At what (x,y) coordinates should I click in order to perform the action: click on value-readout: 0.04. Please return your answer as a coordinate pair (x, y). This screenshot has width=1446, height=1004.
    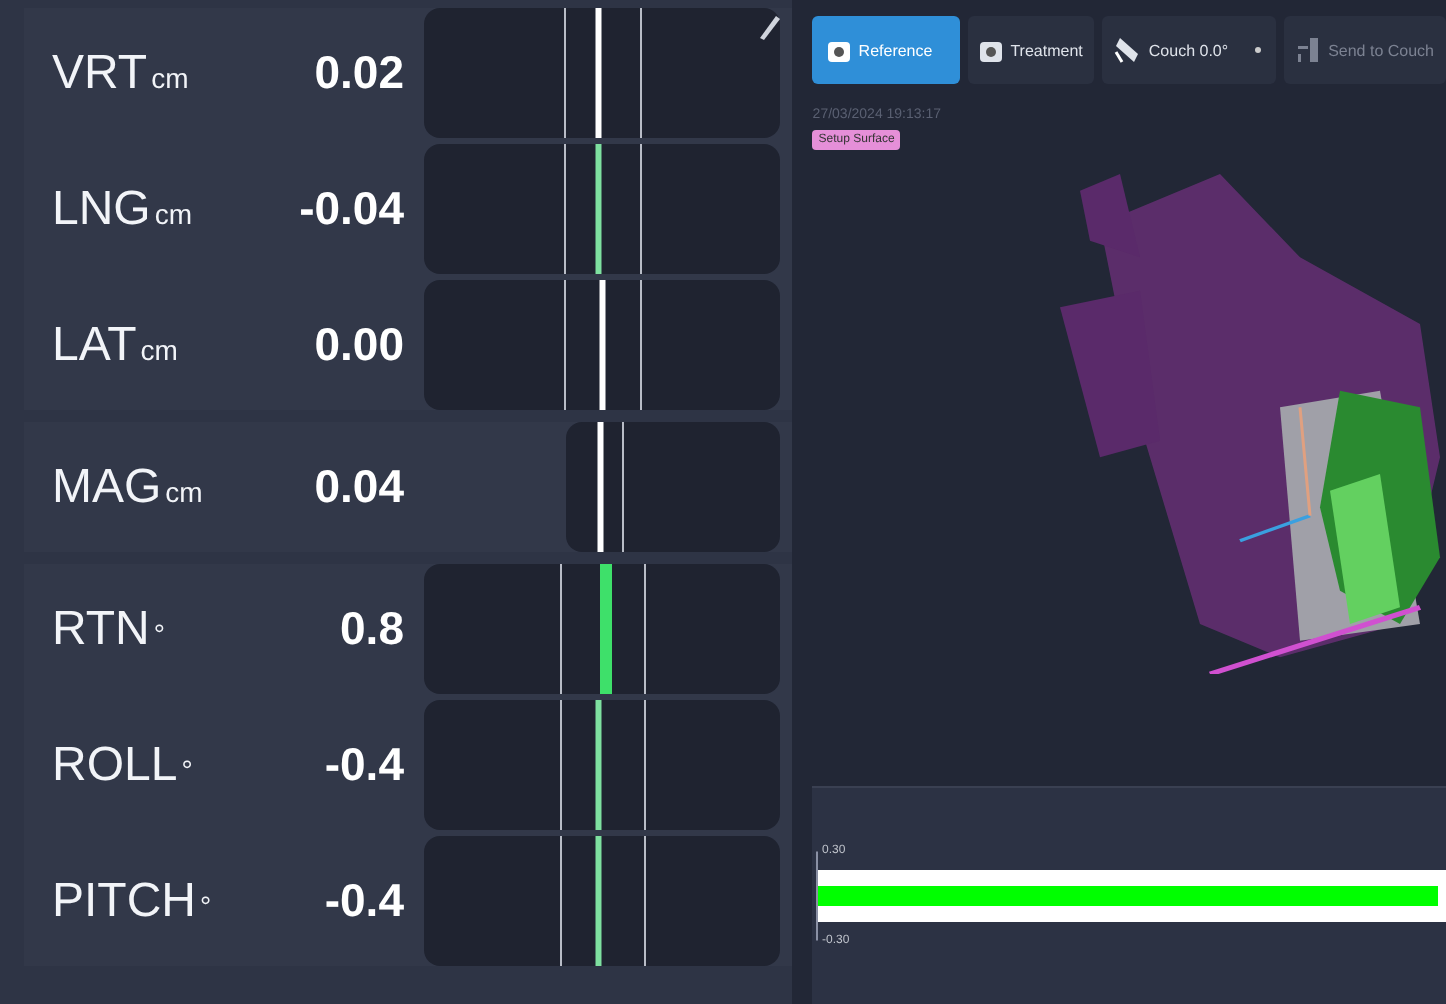
    Looking at the image, I should click on (359, 487).